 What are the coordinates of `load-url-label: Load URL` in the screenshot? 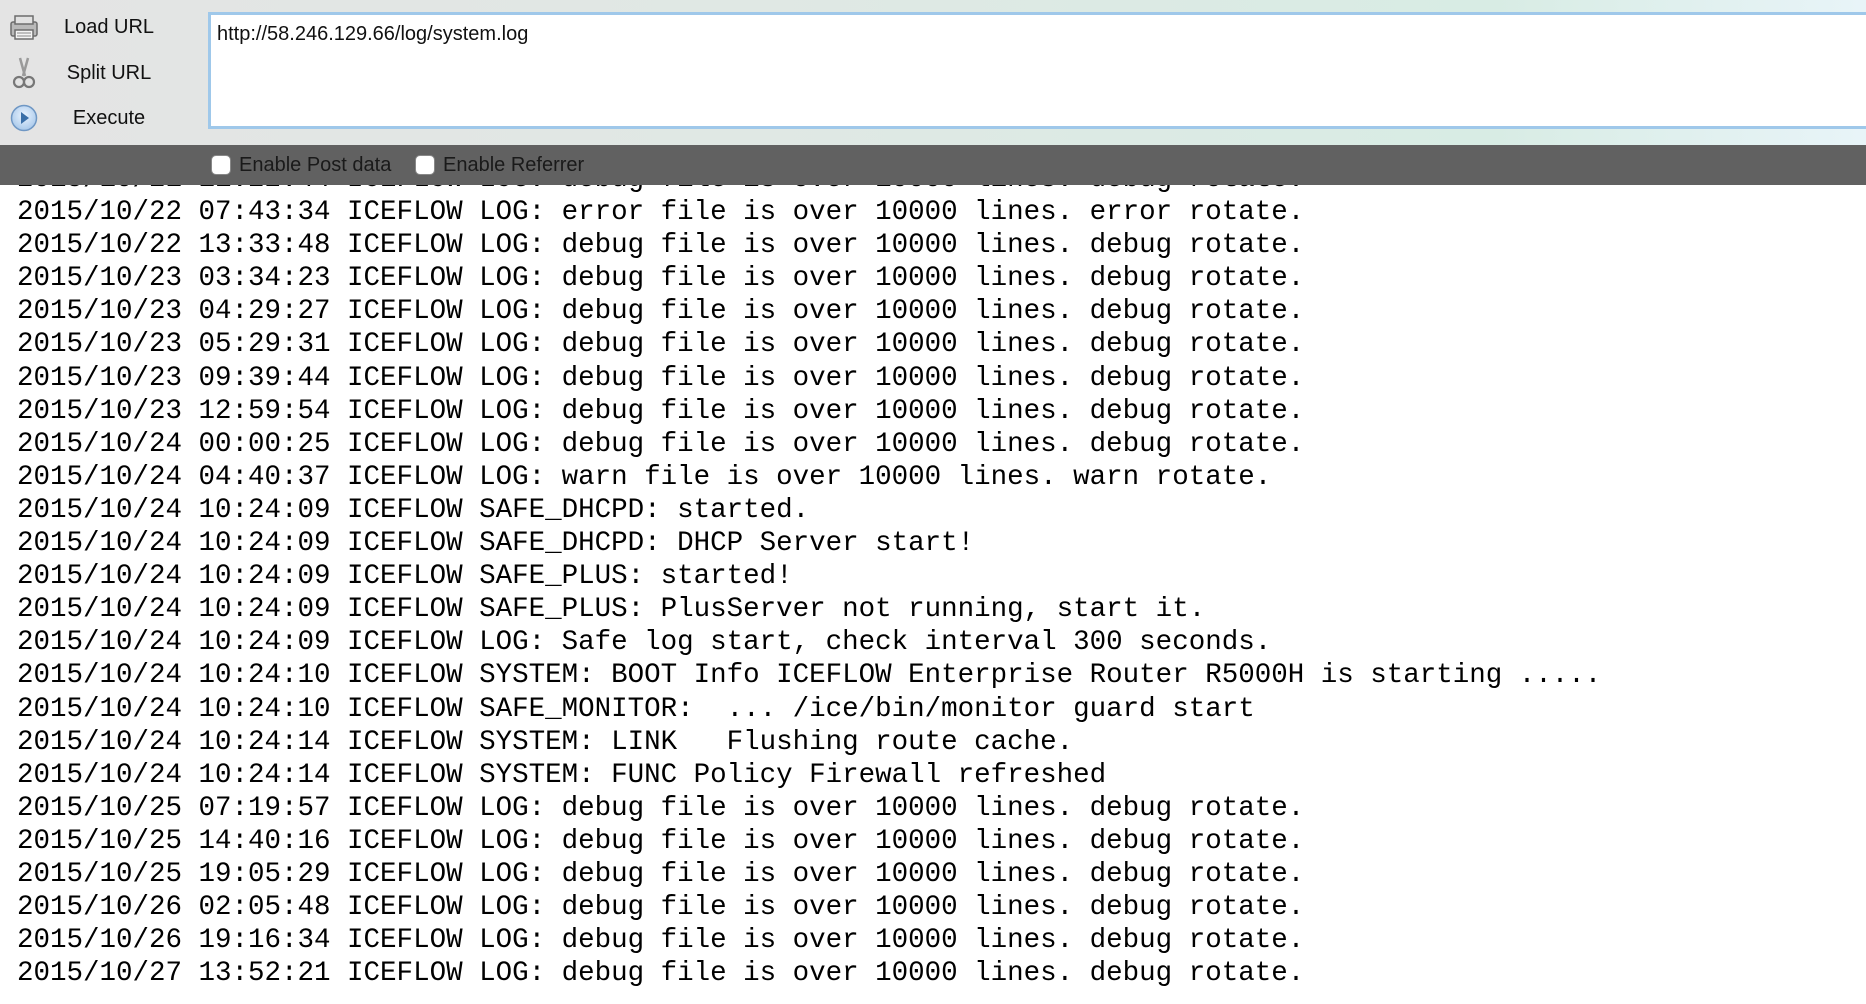 It's located at (109, 26).